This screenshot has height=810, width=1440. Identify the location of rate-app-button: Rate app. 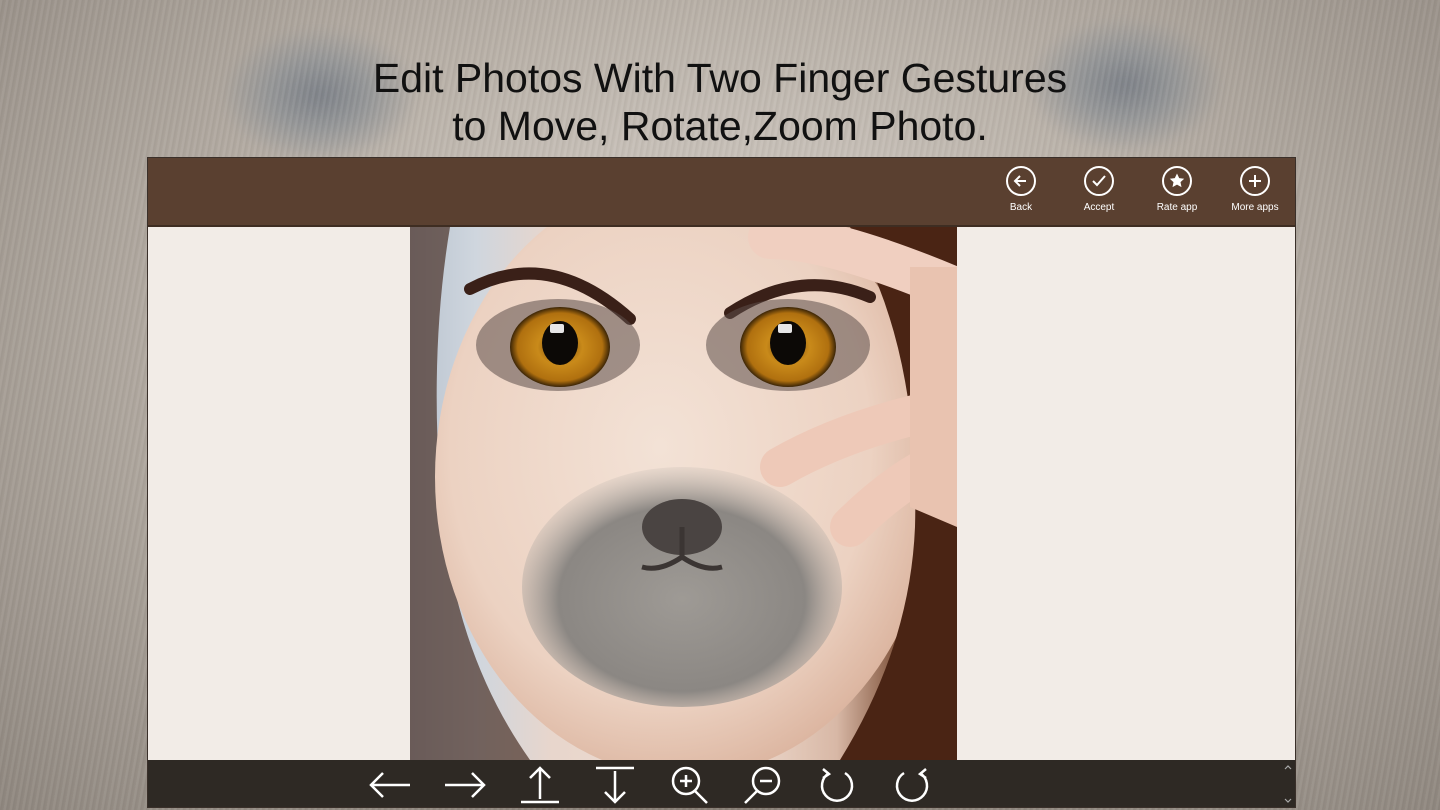
(1177, 194).